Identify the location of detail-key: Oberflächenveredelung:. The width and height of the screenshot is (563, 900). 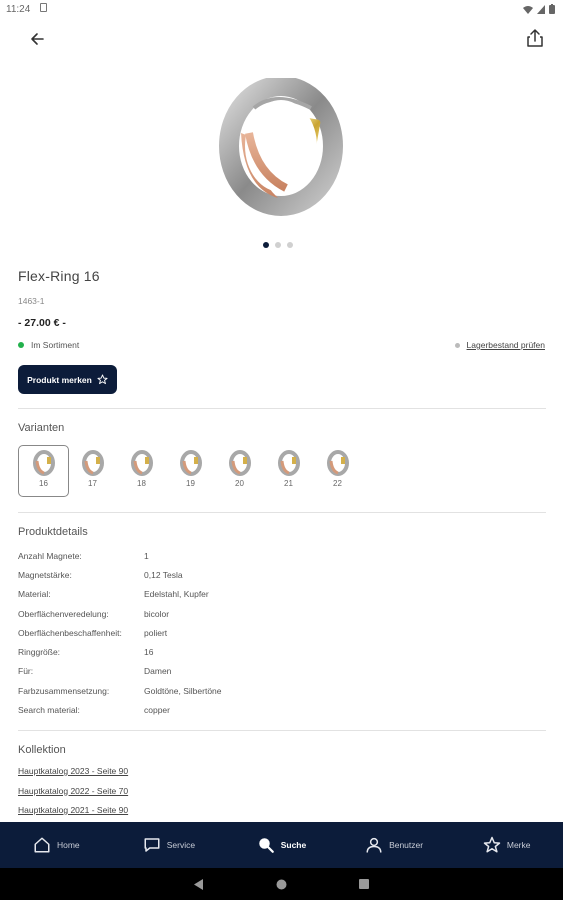
(63, 613).